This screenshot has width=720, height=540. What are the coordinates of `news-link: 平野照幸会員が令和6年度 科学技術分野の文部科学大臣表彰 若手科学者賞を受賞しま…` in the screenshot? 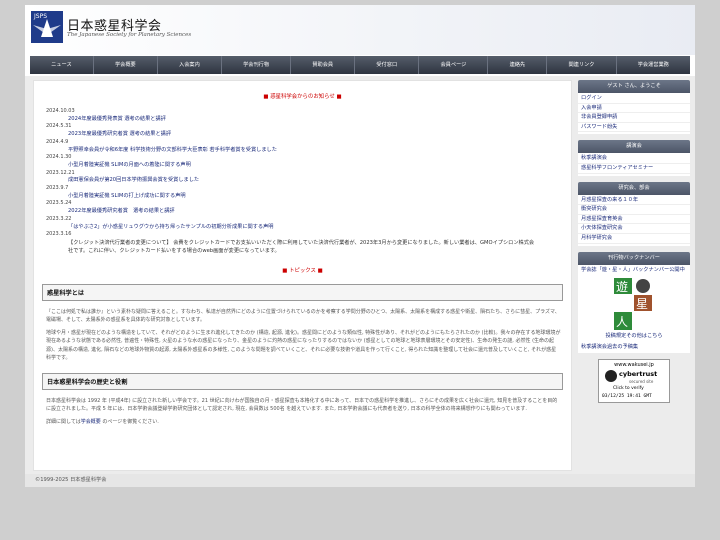 It's located at (308, 151).